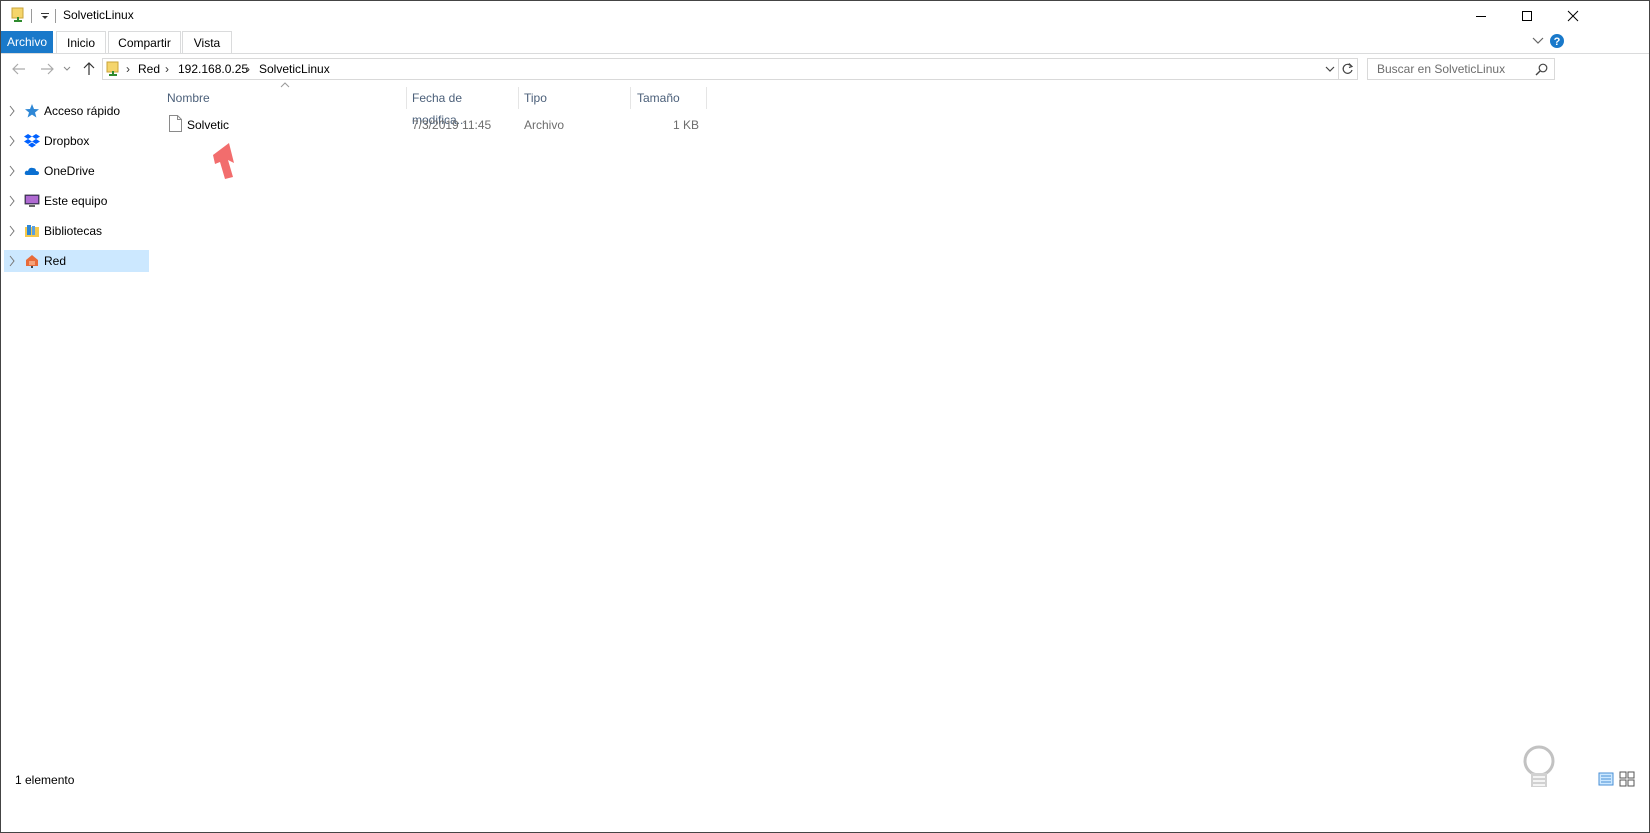 This screenshot has width=1650, height=833. What do you see at coordinates (76, 261) in the screenshot?
I see `sidebar-item-red: Red` at bounding box center [76, 261].